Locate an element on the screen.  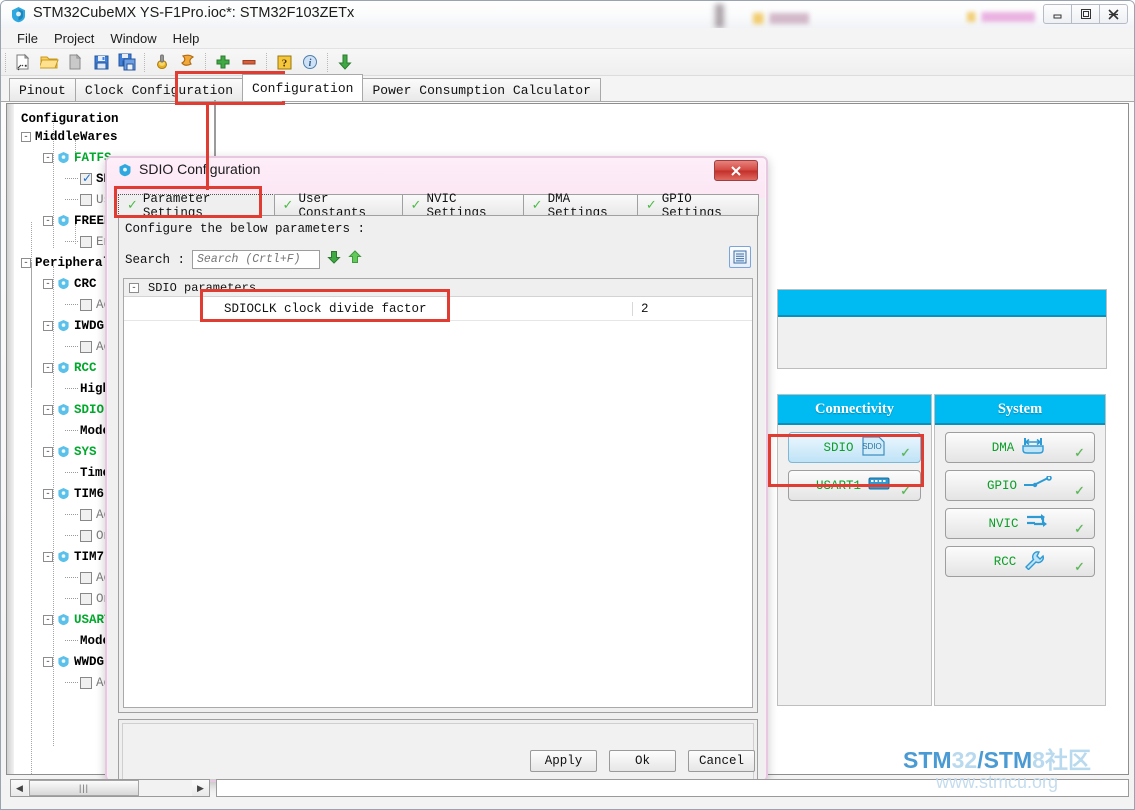
list-view-button is located at coordinates (740, 257).